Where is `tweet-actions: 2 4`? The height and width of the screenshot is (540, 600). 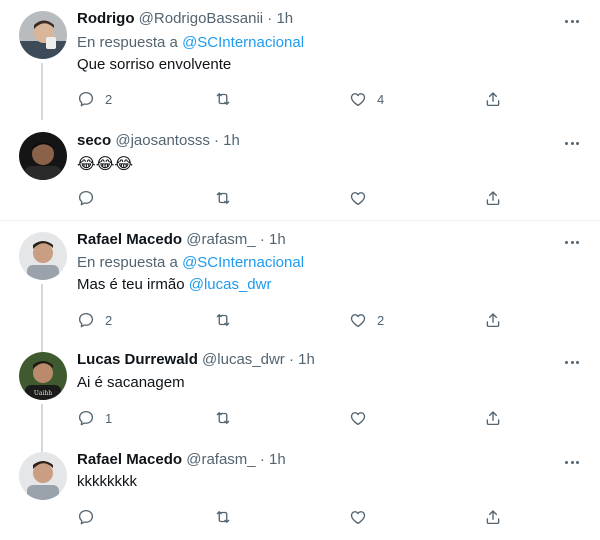
tweet-actions: 2 4 is located at coordinates (292, 99).